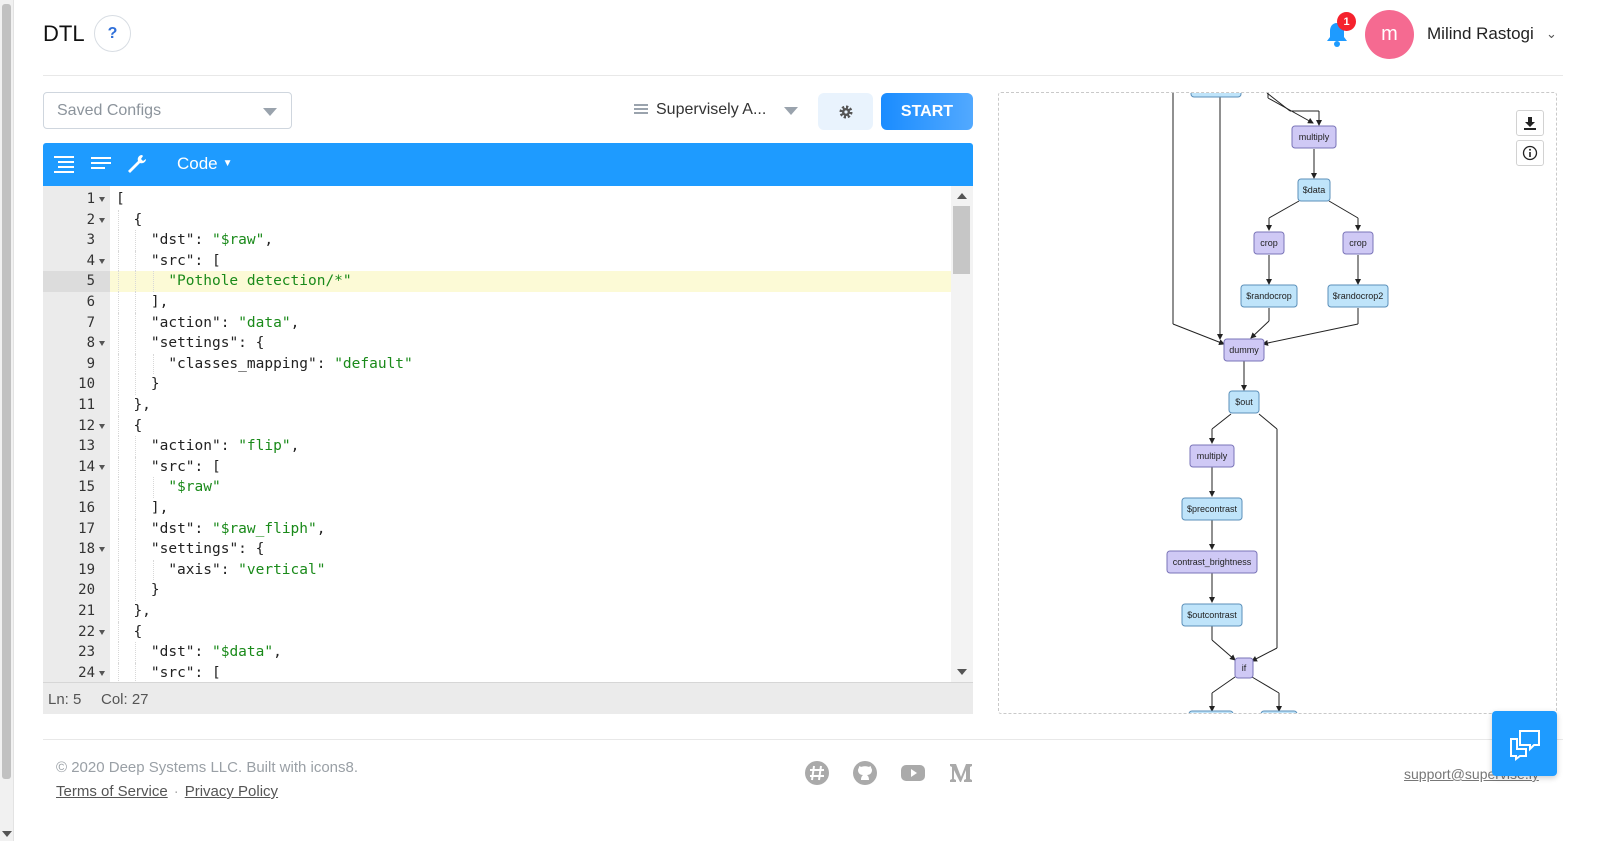 Image resolution: width=1600 pixels, height=841 pixels. What do you see at coordinates (373, 363) in the screenshot?
I see `string-token: "default"` at bounding box center [373, 363].